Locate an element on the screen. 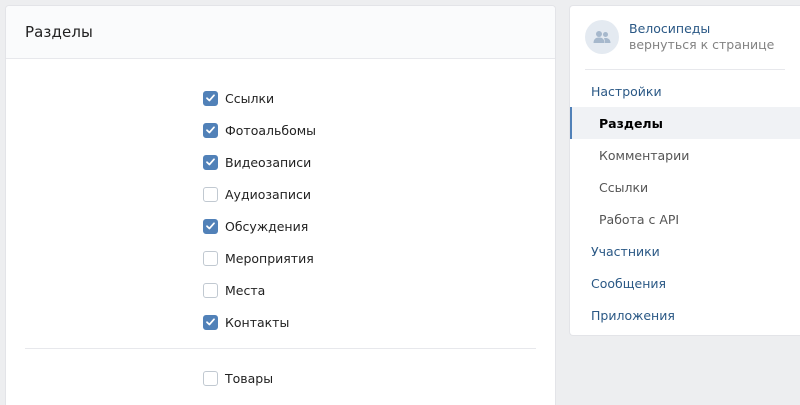  goods-row: Товары is located at coordinates (238, 378).